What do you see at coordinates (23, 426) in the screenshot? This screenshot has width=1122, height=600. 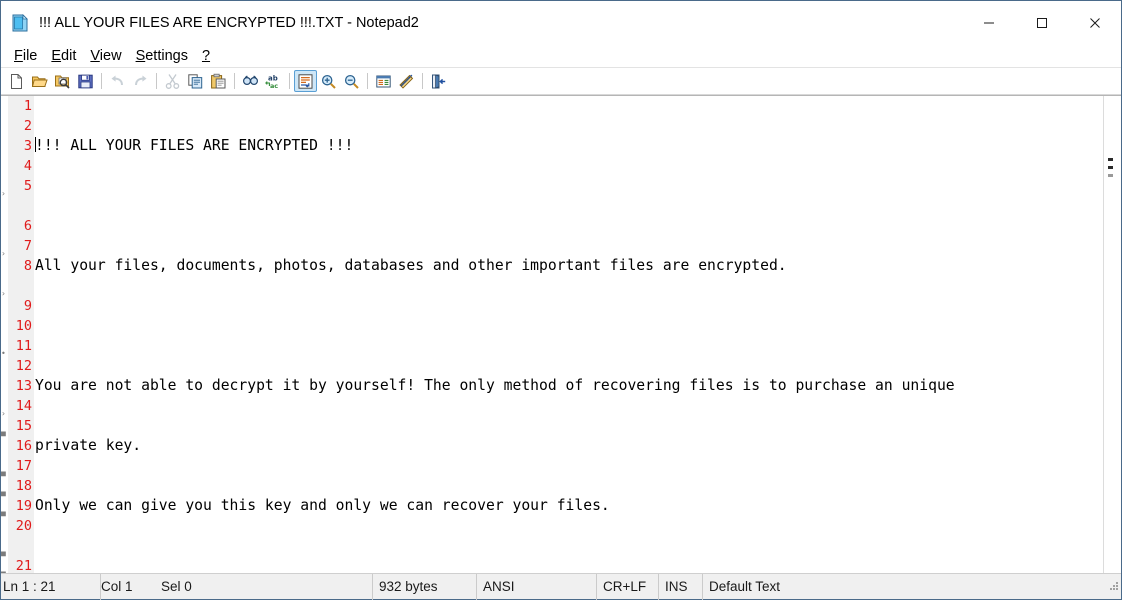 I see `line-number: 15` at bounding box center [23, 426].